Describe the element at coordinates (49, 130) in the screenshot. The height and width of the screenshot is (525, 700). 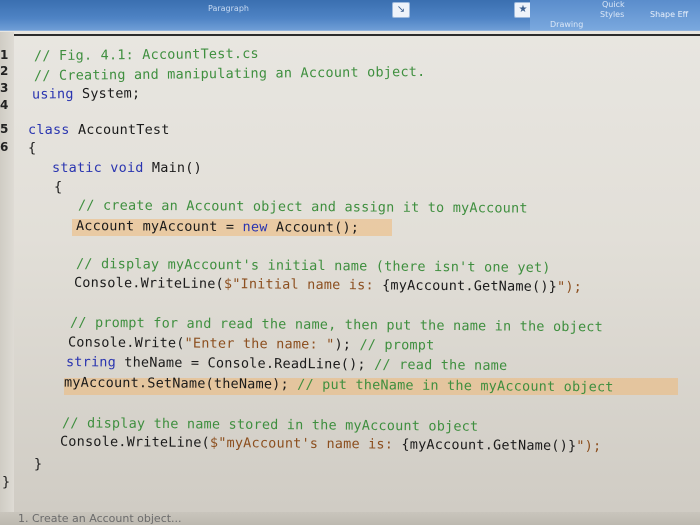
I see `keyword: class` at that location.